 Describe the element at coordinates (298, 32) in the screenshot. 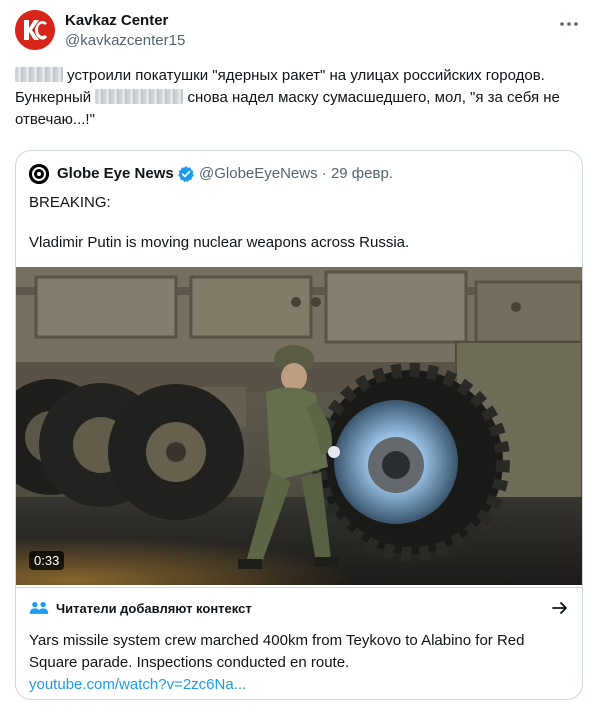

I see `tweet-header: Kavkaz Center @kavkazcenter15` at that location.